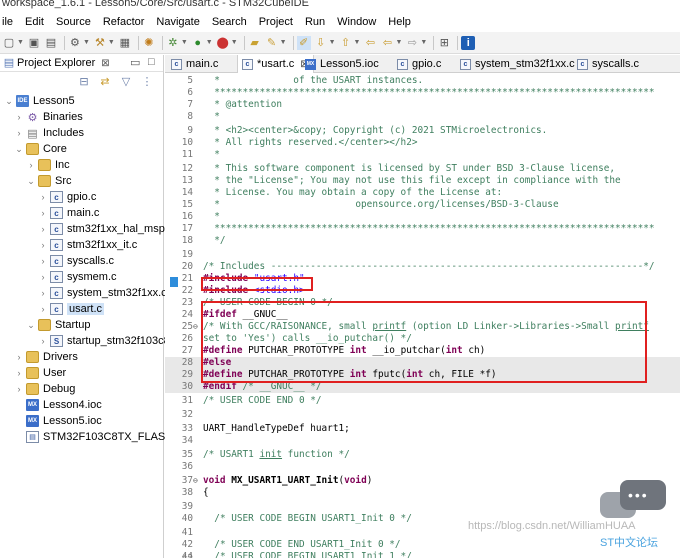  I want to click on save-icon: ▣, so click(34, 43).